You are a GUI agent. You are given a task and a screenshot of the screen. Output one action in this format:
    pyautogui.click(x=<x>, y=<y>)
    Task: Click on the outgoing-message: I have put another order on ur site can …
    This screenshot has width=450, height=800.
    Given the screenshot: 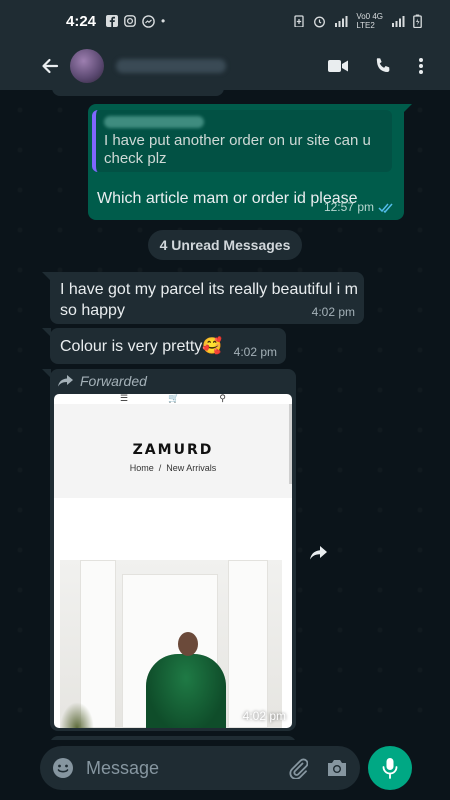 What is the action you would take?
    pyautogui.click(x=250, y=162)
    